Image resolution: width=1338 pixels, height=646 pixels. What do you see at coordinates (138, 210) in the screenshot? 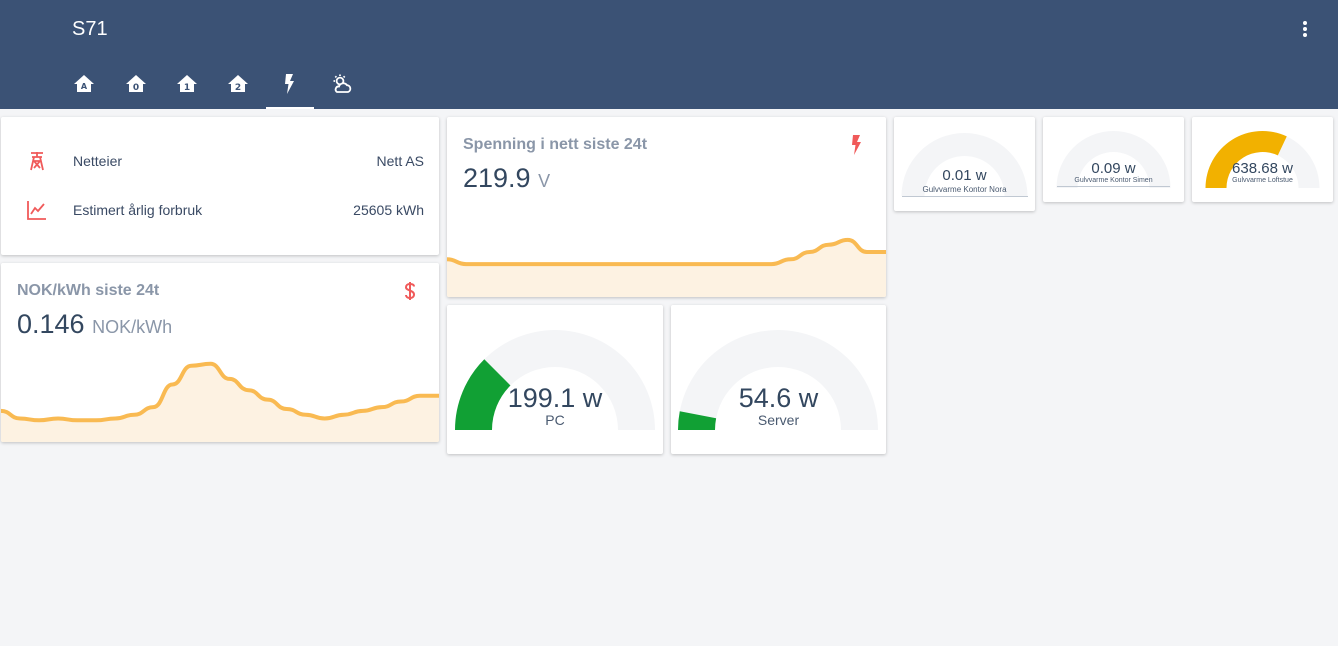
I see `entity-name: Estimert årlig forbruk` at bounding box center [138, 210].